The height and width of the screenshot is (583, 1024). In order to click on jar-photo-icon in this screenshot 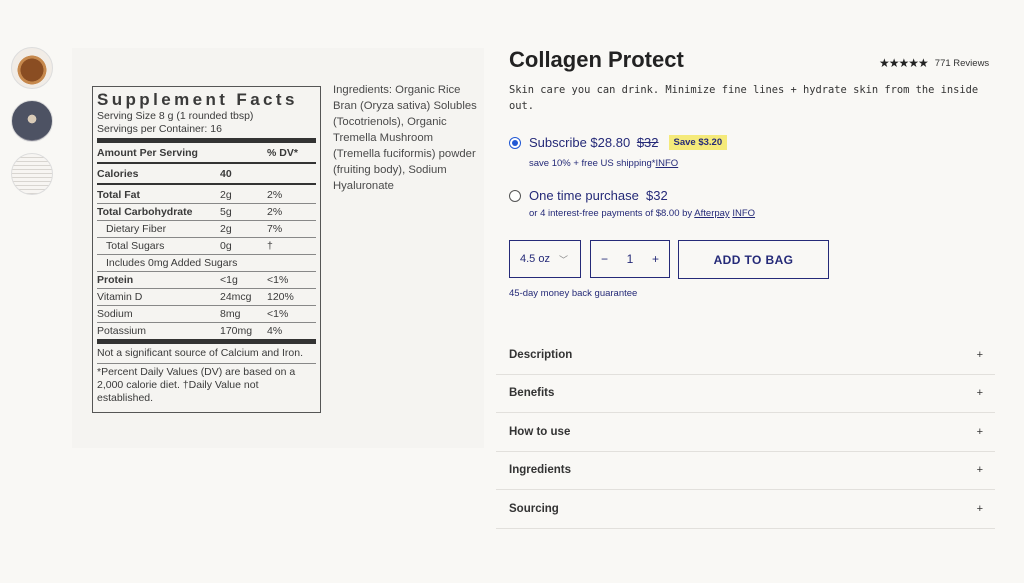, I will do `click(32, 68)`.